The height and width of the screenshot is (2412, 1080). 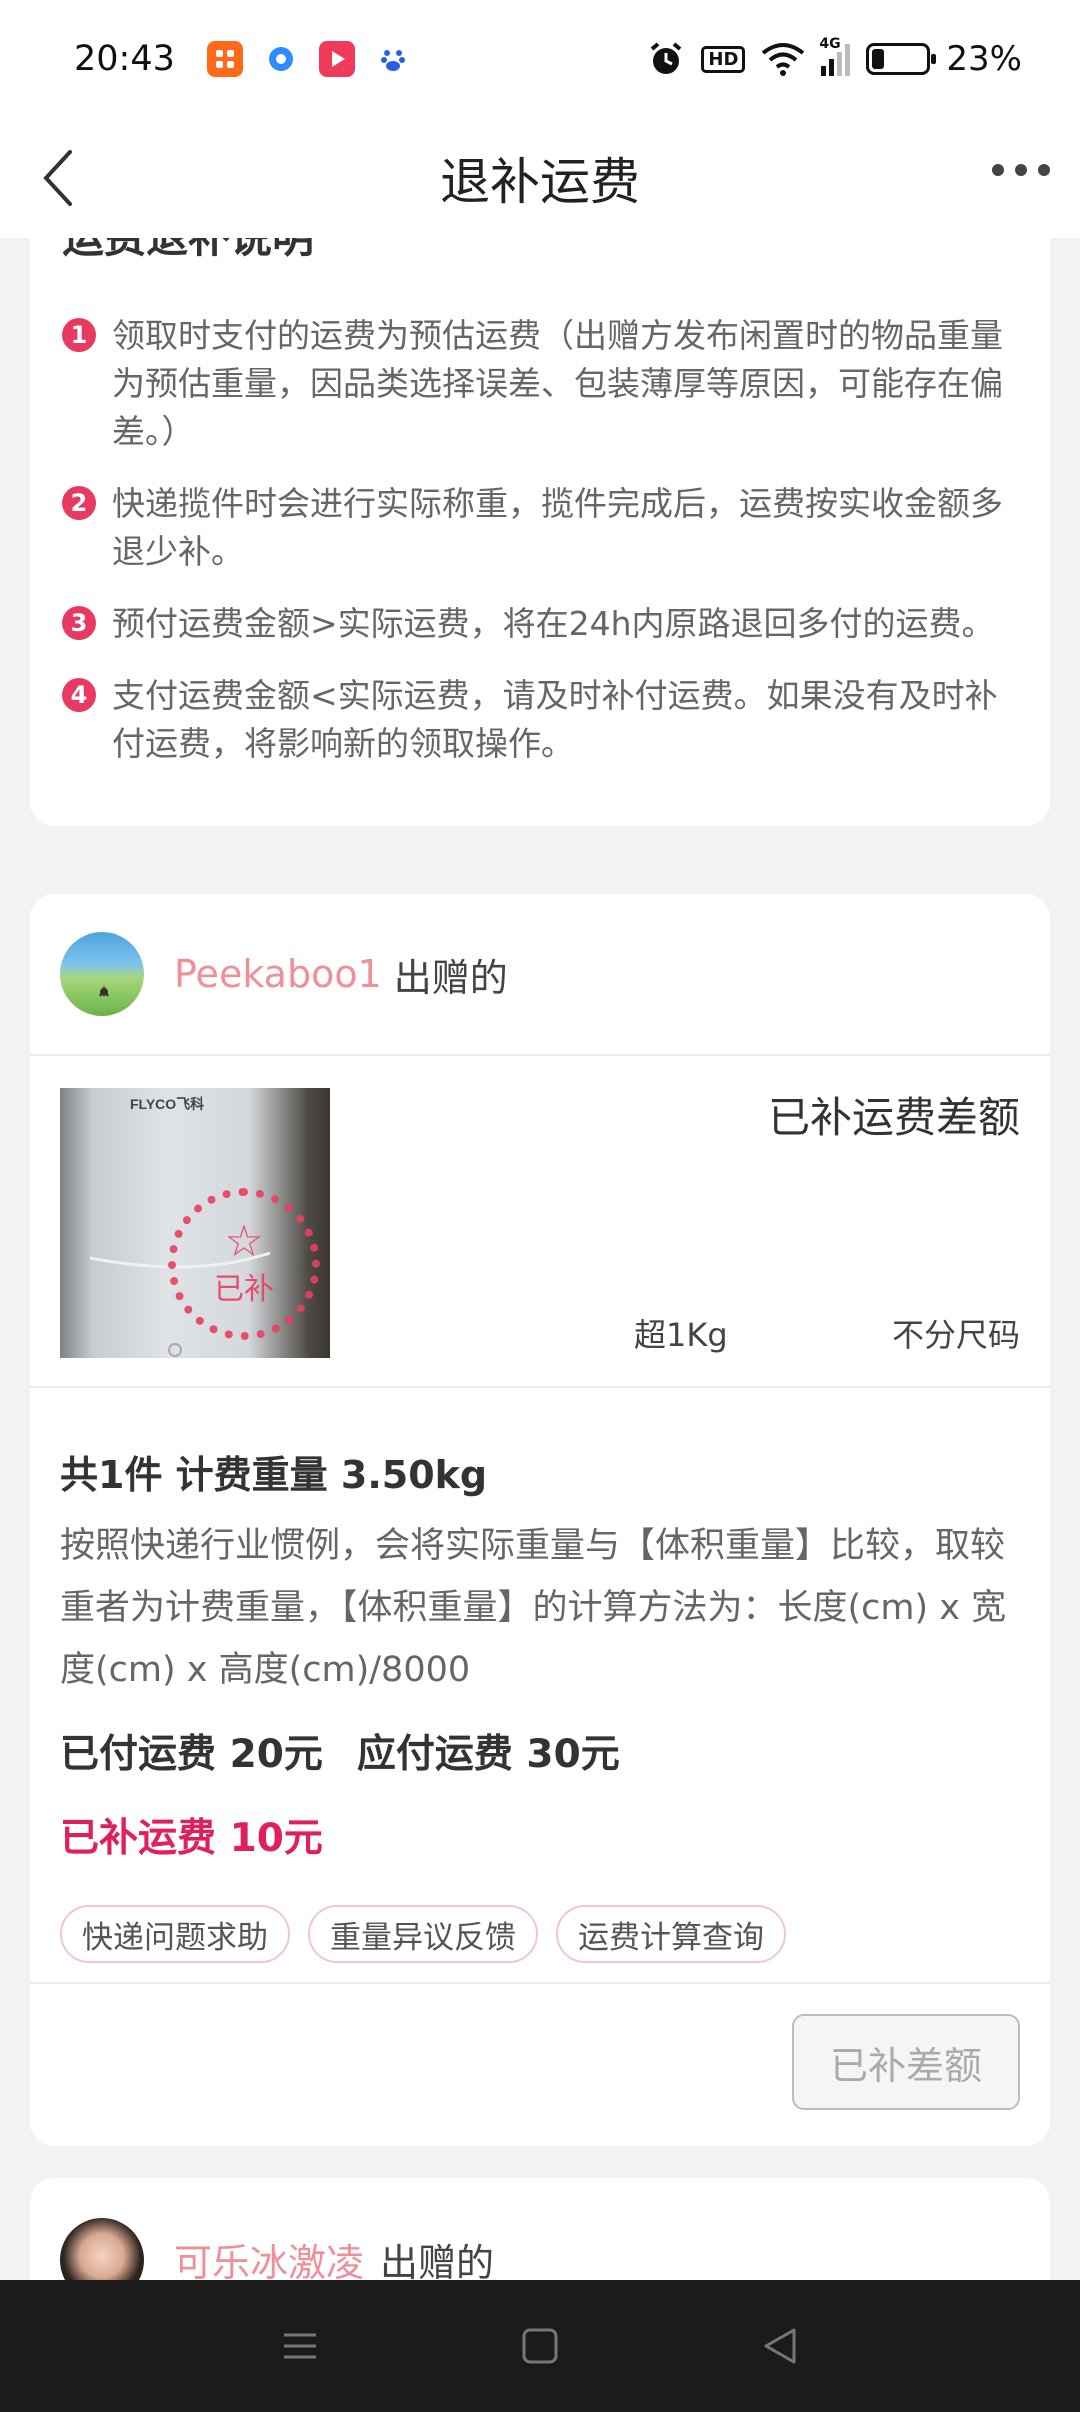 What do you see at coordinates (278, 974) in the screenshot?
I see `giver-name: Peekaboo1` at bounding box center [278, 974].